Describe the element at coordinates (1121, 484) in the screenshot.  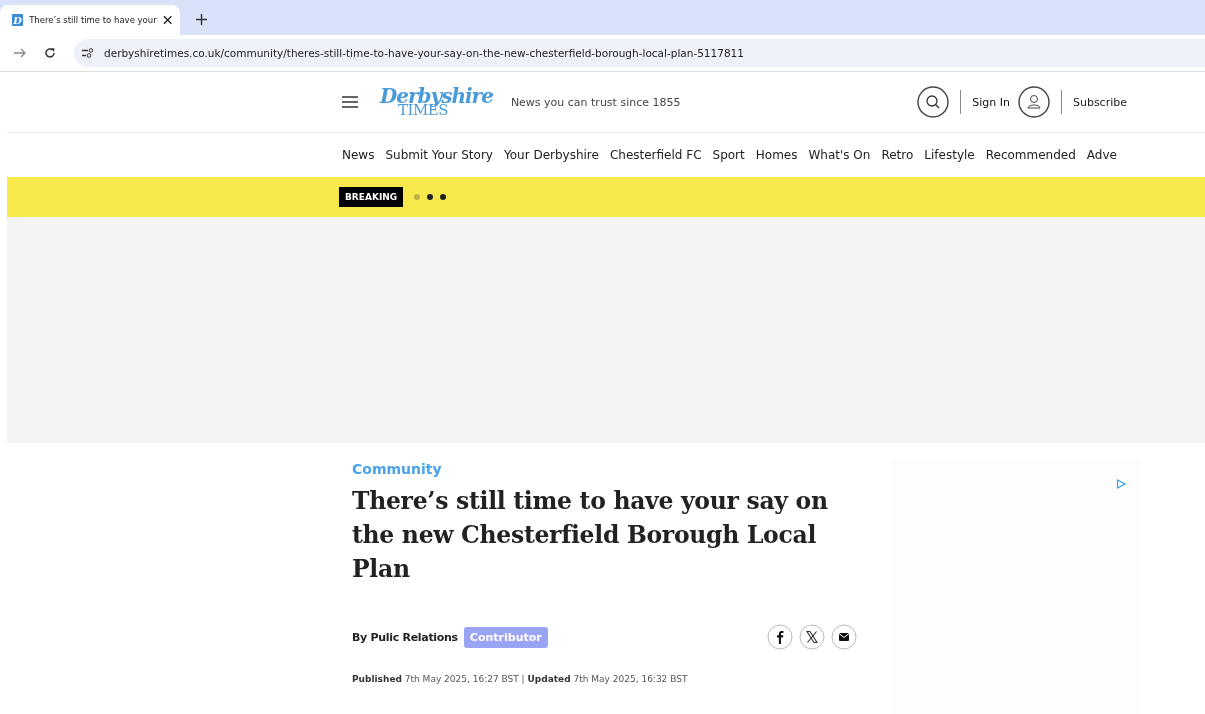
I see `ad-choices-icon` at that location.